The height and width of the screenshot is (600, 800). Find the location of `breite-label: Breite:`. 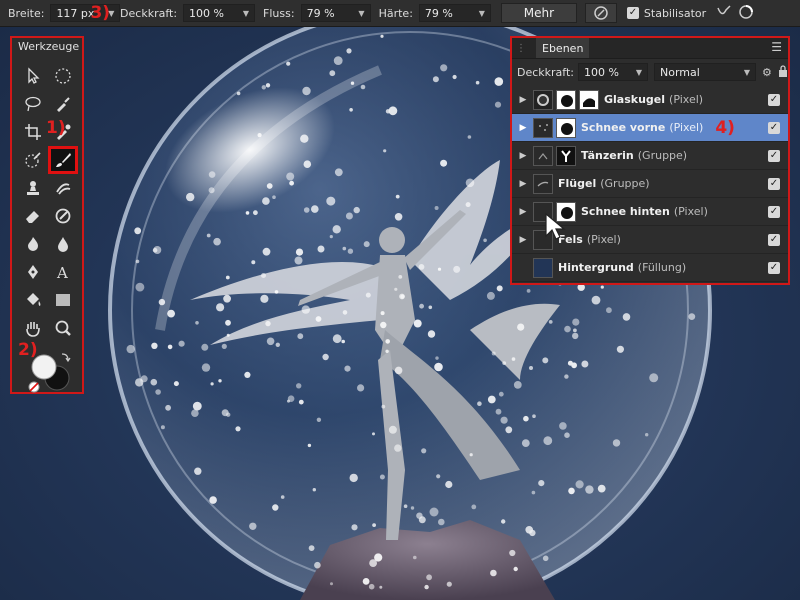

breite-label: Breite: is located at coordinates (26, 13).